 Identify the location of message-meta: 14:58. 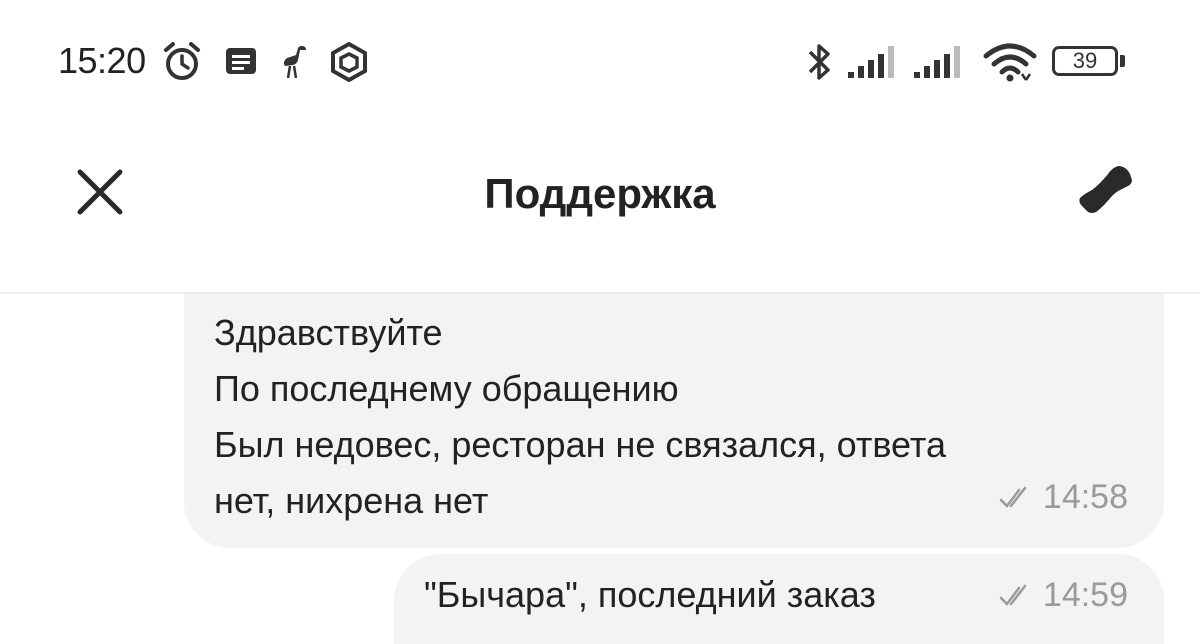
(1063, 497).